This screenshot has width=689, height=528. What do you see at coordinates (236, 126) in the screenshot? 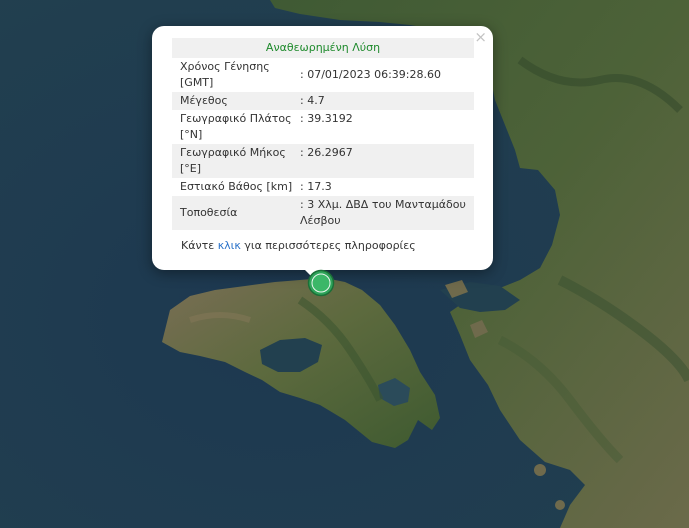
I see `latitude-label: Γεωγραφικό Πλάτος [°N]` at bounding box center [236, 126].